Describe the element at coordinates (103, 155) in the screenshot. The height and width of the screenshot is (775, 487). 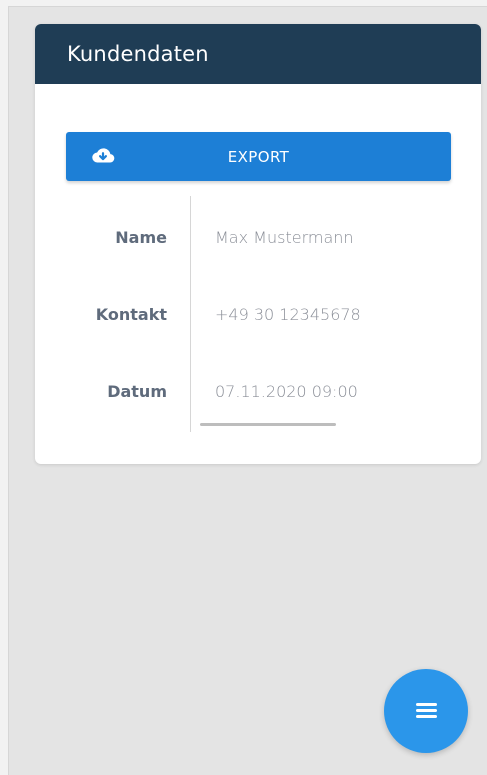
I see `cloud-download-icon` at that location.